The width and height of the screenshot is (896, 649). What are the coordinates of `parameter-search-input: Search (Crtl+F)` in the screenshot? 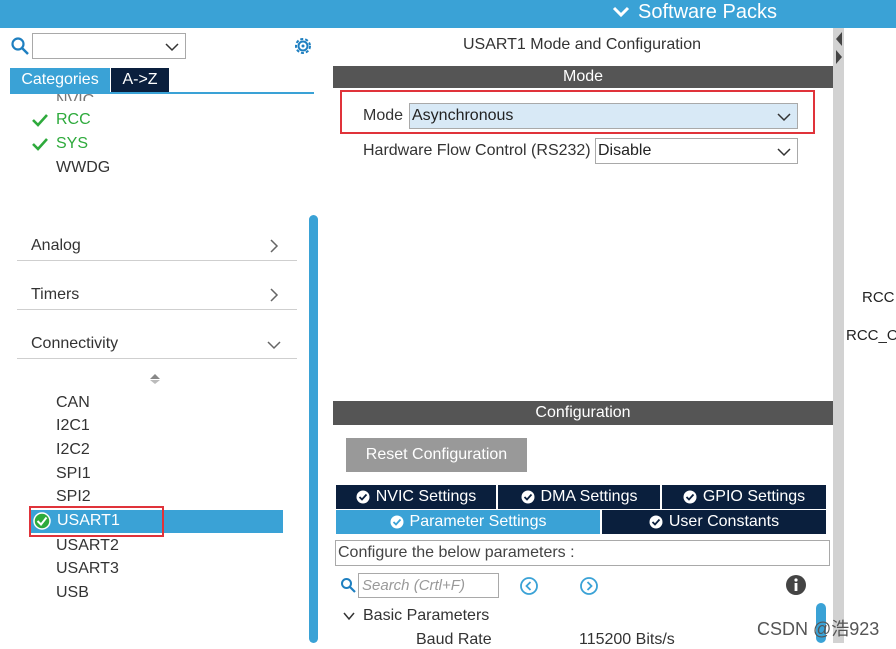 It's located at (428, 585).